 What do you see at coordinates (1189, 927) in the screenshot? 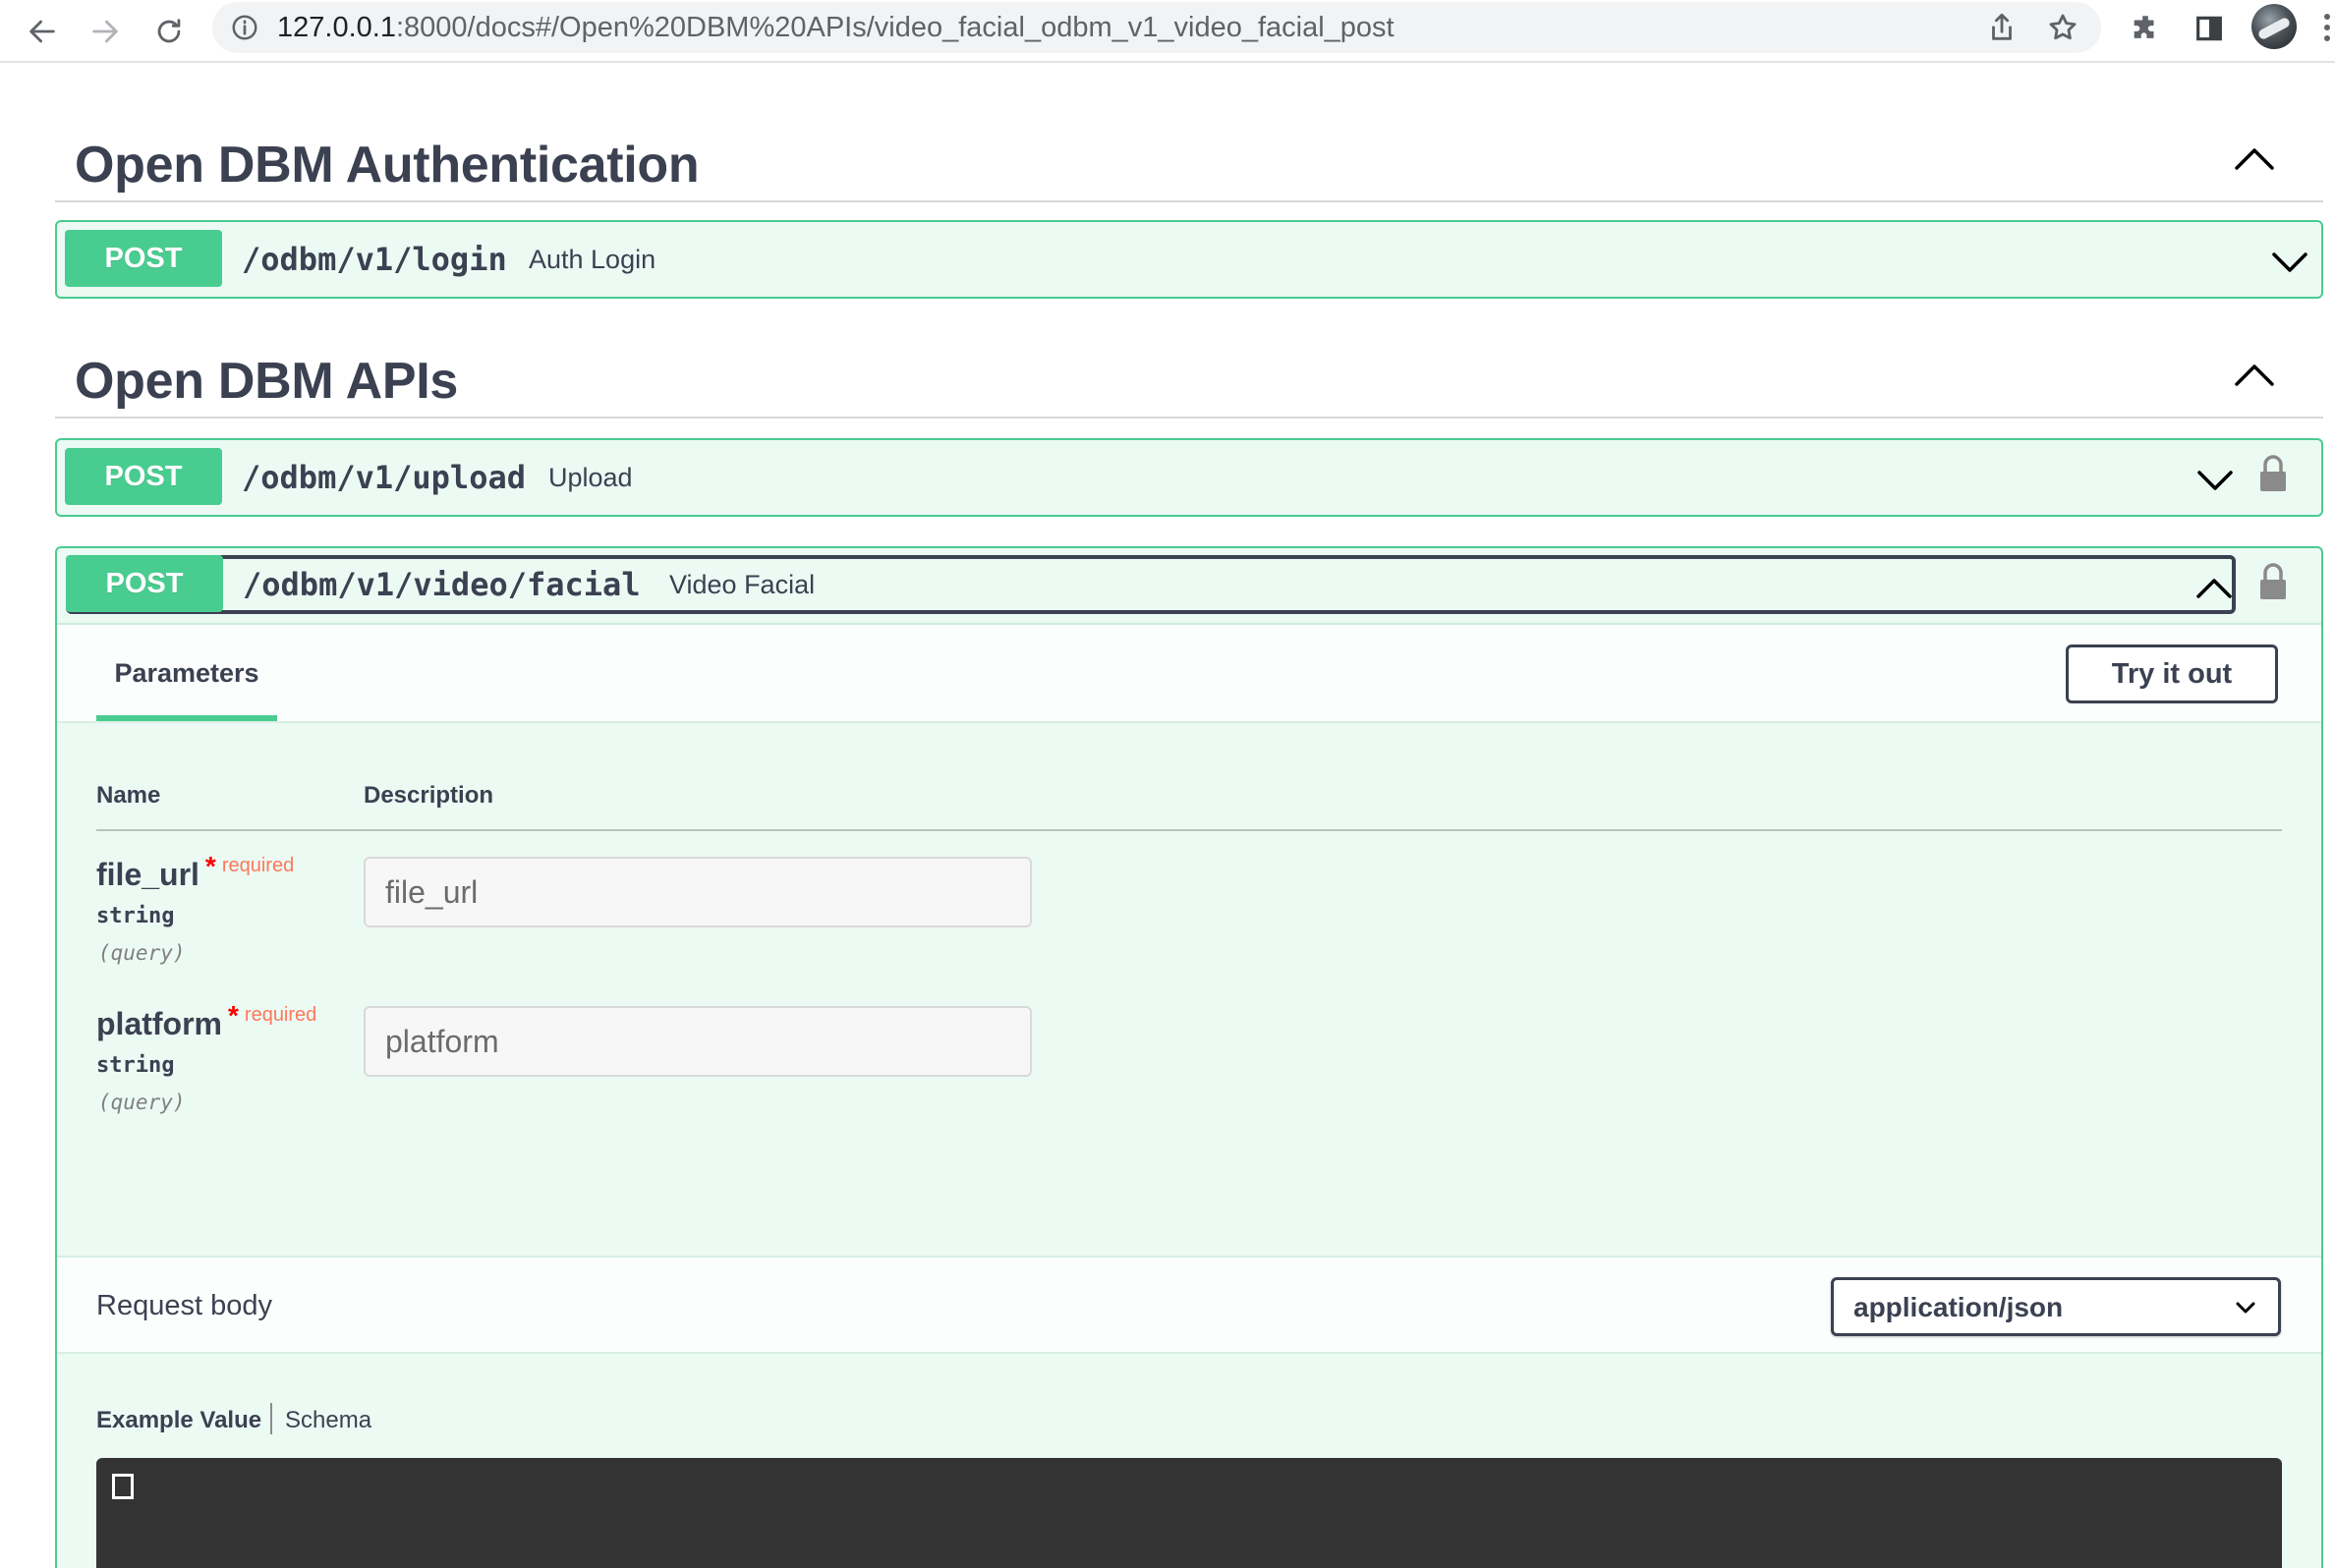
I see `param-row-file-url: file_url * required string (query)` at bounding box center [1189, 927].